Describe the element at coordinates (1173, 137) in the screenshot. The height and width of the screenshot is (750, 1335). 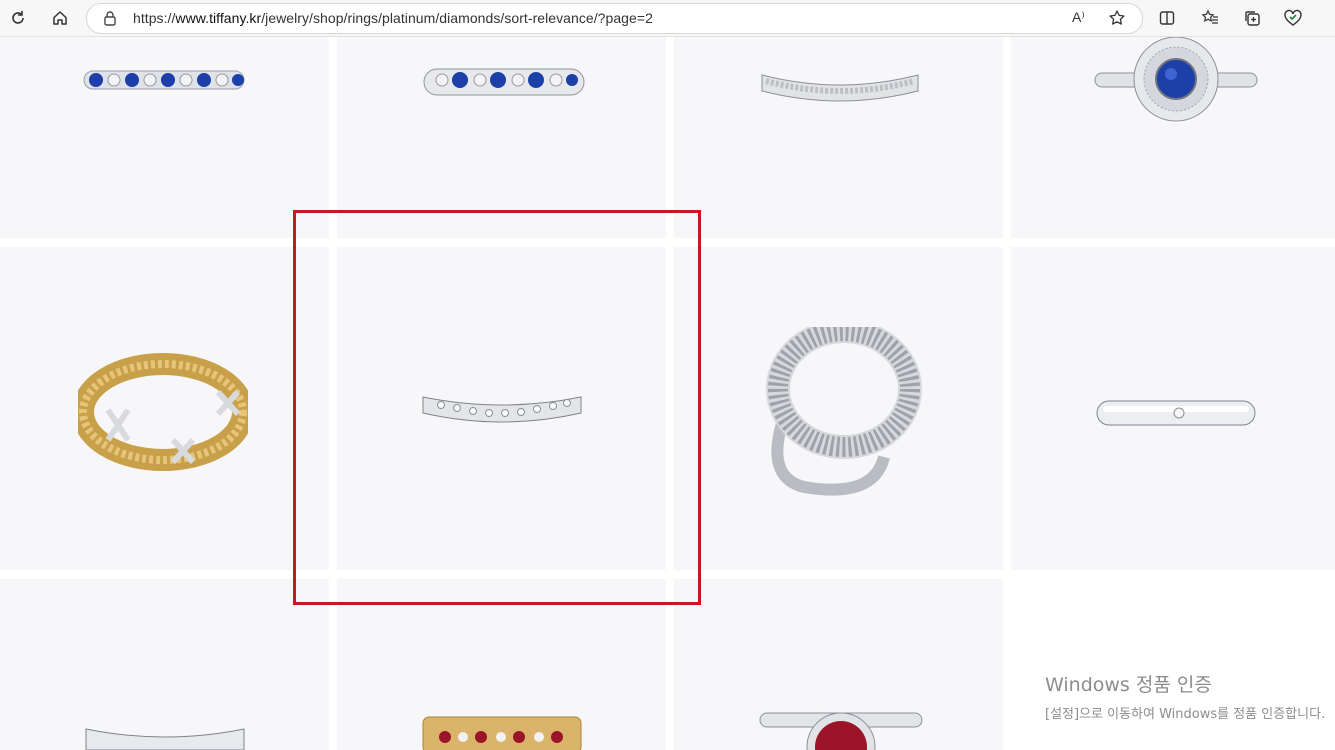
I see `product-tile-sapphire-halo-ring` at that location.